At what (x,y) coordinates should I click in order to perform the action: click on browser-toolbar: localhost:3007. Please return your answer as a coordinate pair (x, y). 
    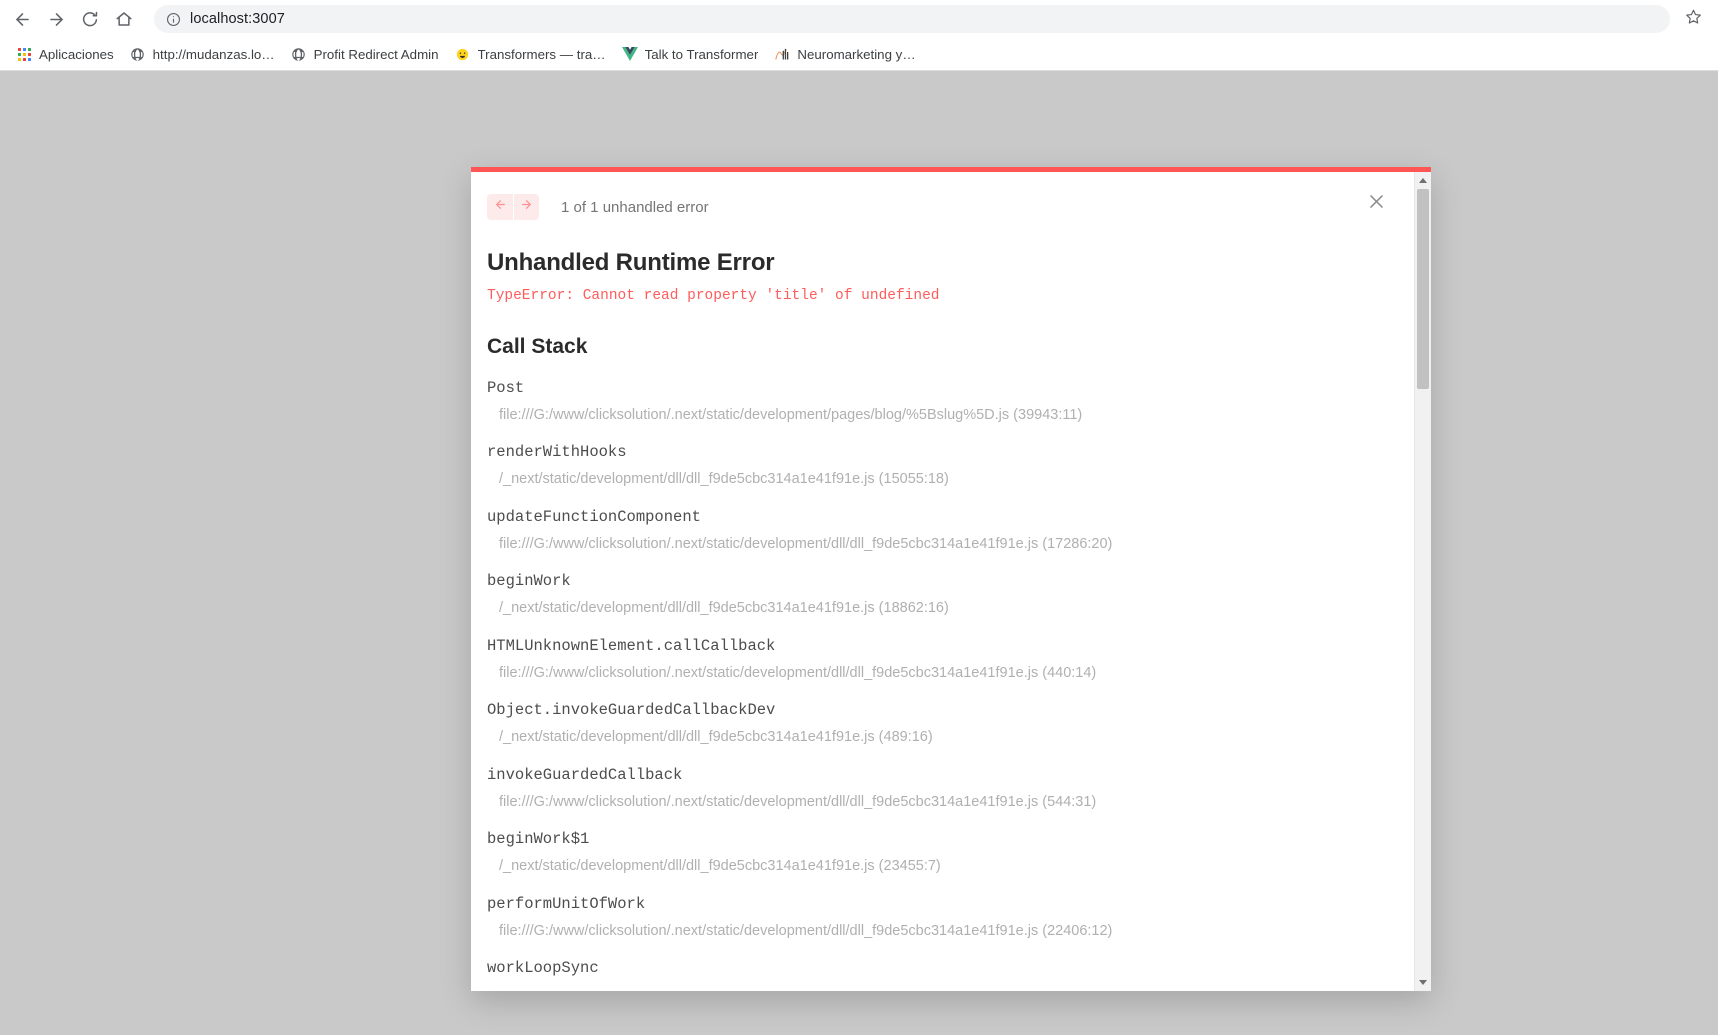
    Looking at the image, I should click on (859, 19).